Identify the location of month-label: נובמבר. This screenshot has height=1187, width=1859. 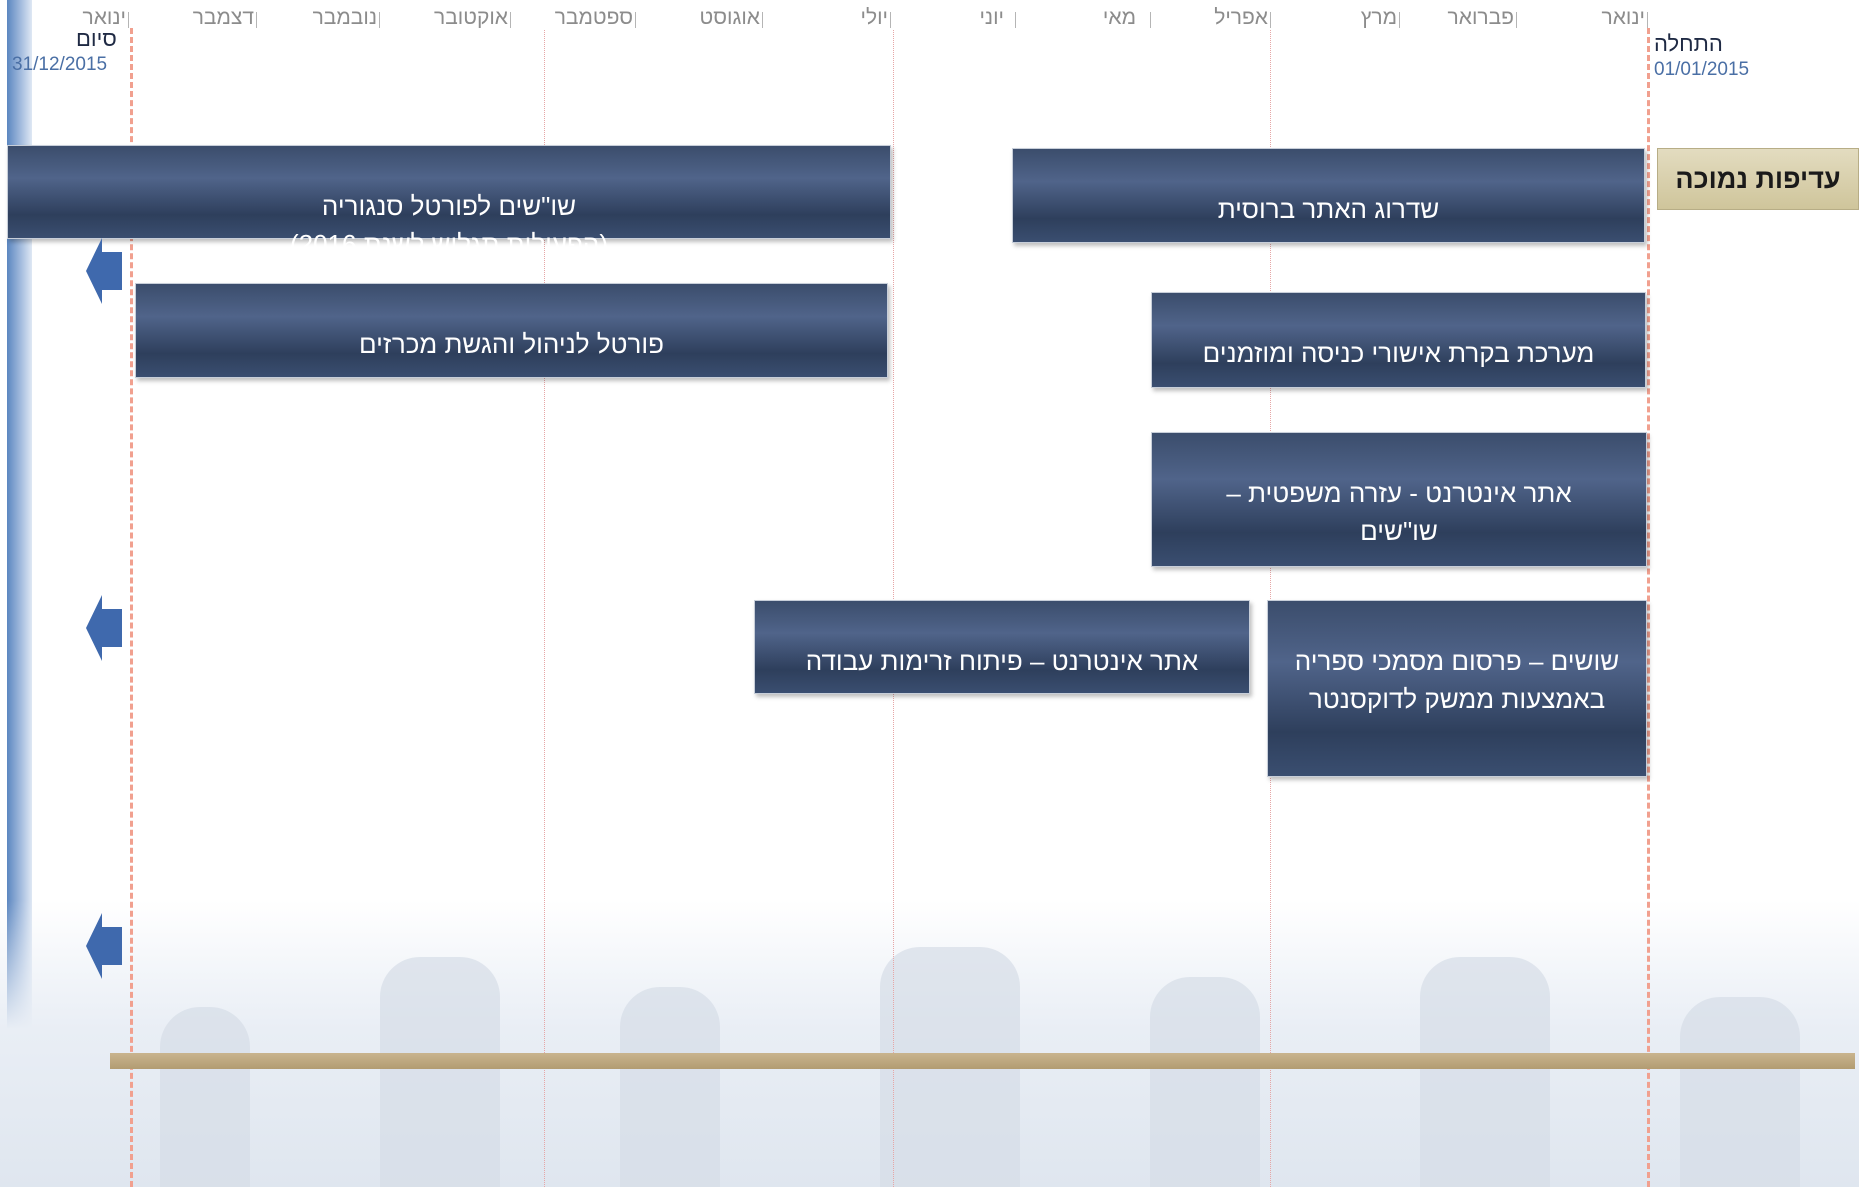
(344, 17).